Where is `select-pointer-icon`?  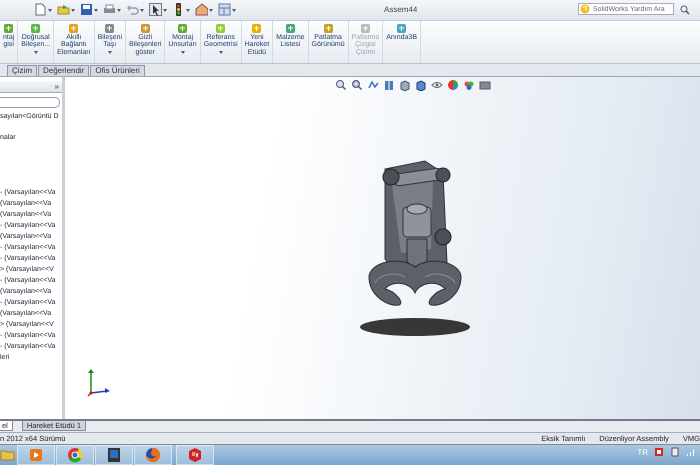
select-pointer-icon is located at coordinates (155, 9).